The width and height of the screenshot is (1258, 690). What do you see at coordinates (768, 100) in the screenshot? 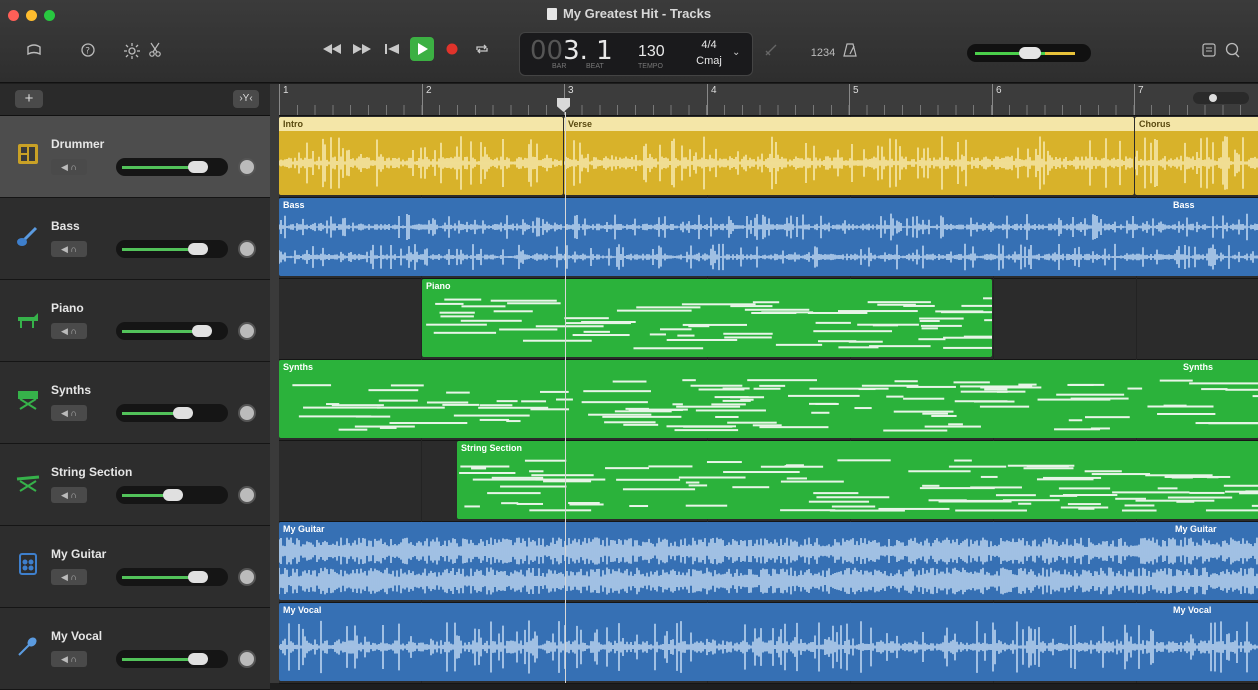
I see `timeline-ruler: 1 2 3 4 5 6 7` at bounding box center [768, 100].